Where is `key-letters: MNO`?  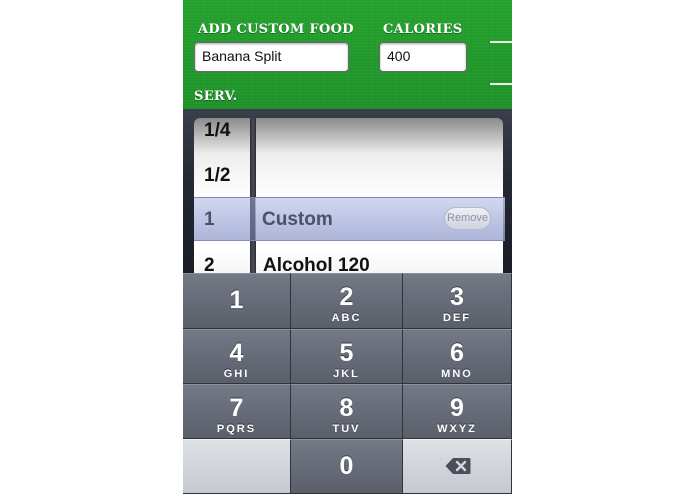 key-letters: MNO is located at coordinates (457, 374).